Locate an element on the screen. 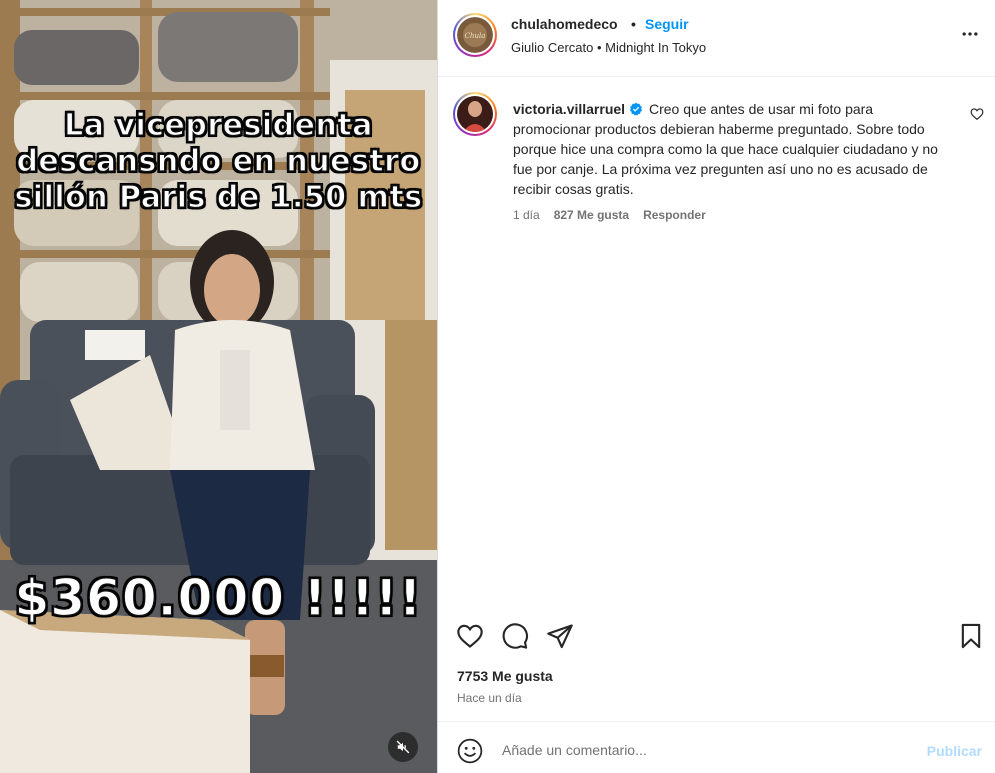 The height and width of the screenshot is (773, 995). comment-heart-icon is located at coordinates (977, 114).